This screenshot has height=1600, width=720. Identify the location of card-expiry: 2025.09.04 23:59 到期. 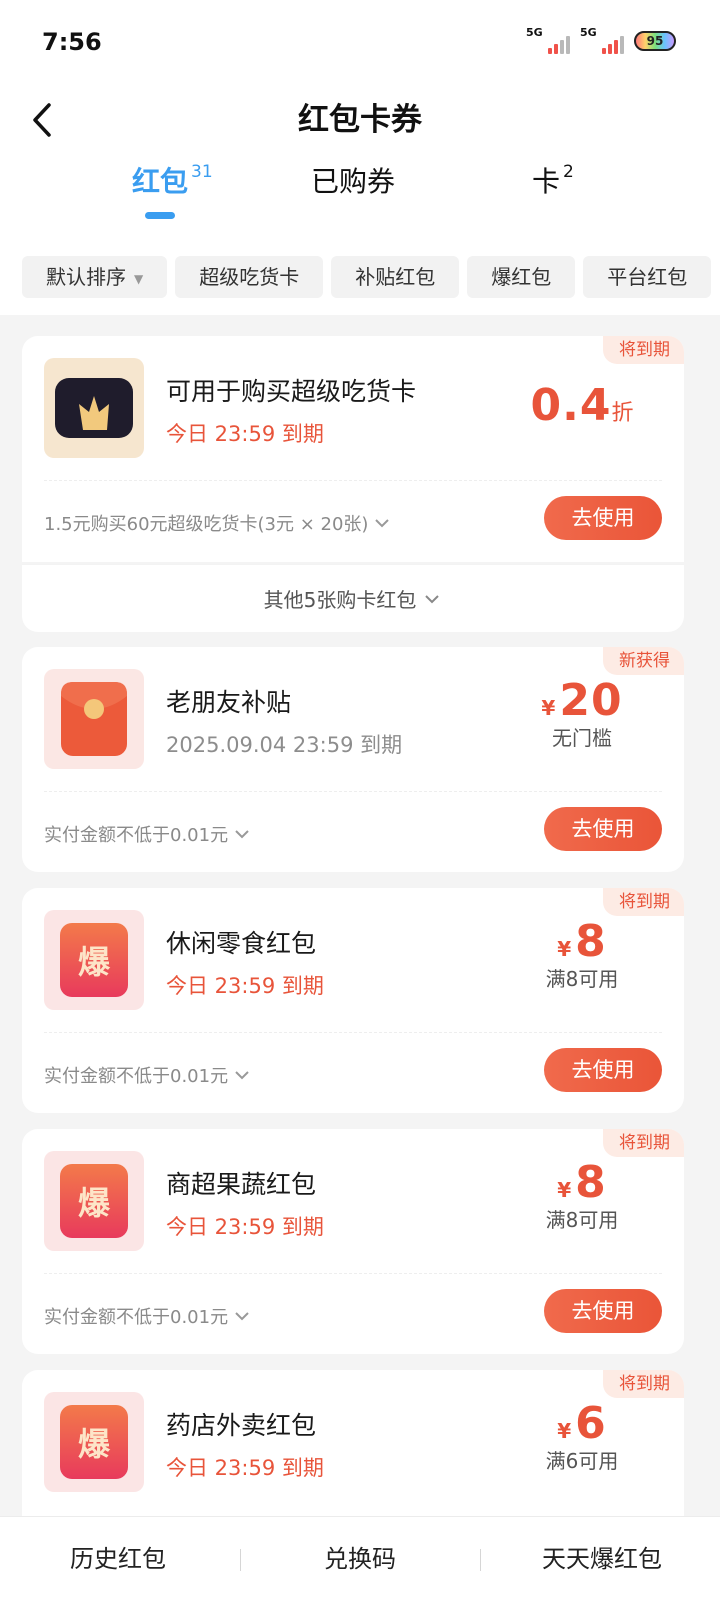
(284, 745).